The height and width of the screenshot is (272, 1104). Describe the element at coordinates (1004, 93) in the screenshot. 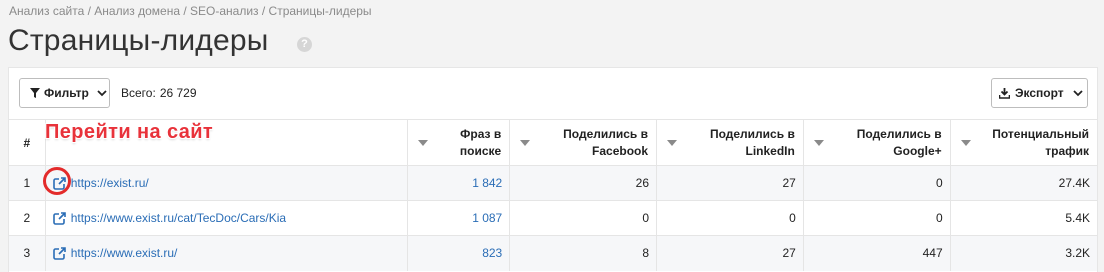

I see `download-icon` at that location.